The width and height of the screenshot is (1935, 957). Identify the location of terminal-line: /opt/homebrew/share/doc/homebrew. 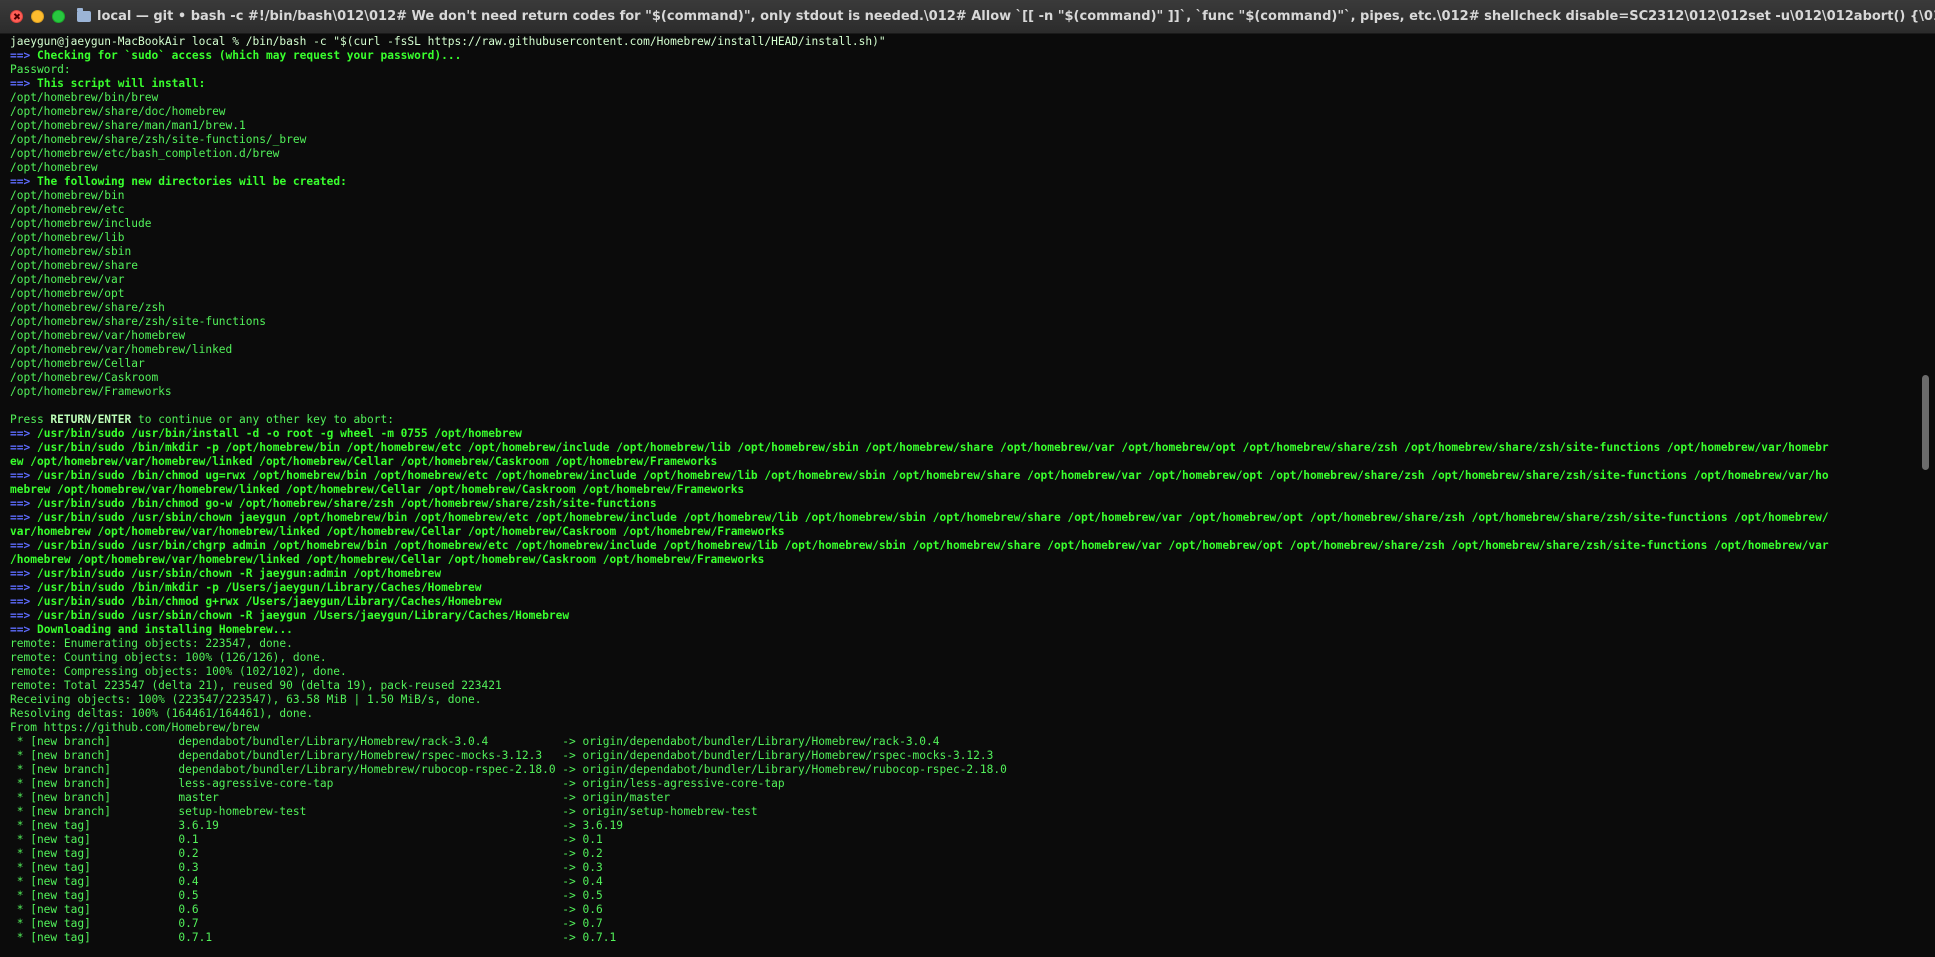
(961, 112).